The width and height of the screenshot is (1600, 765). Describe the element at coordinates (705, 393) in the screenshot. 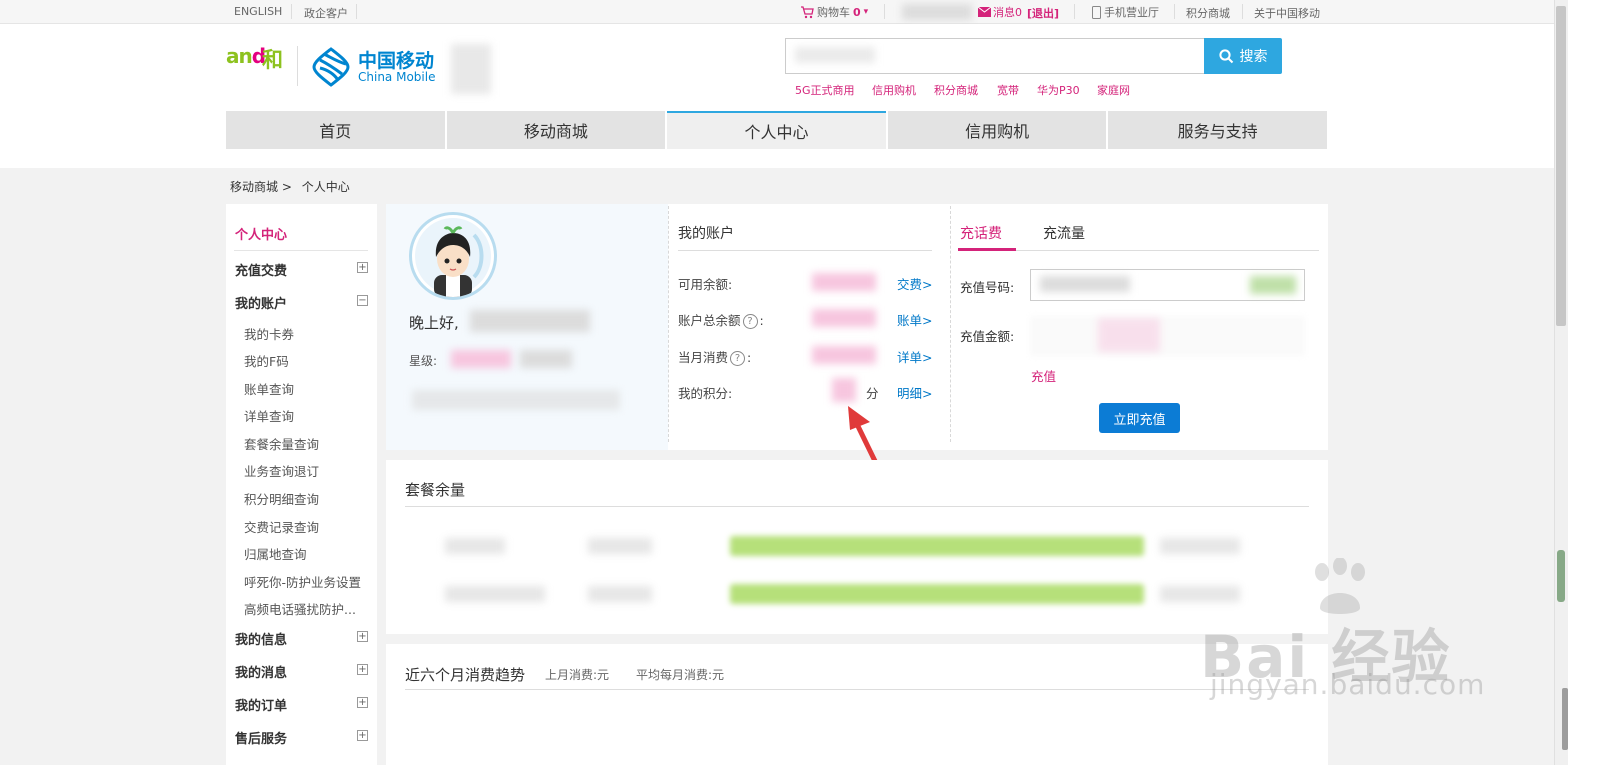

I see `points-label: 我的积分:` at that location.